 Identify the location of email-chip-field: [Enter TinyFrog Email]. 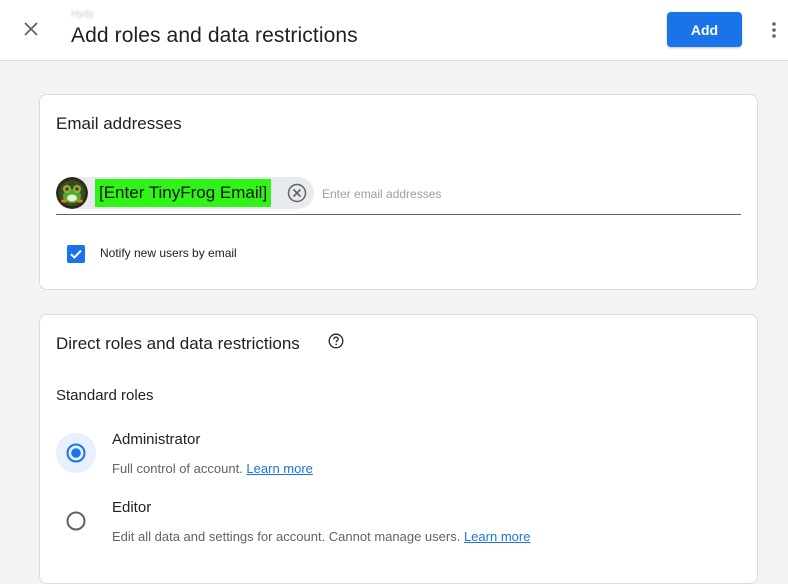
(398, 195).